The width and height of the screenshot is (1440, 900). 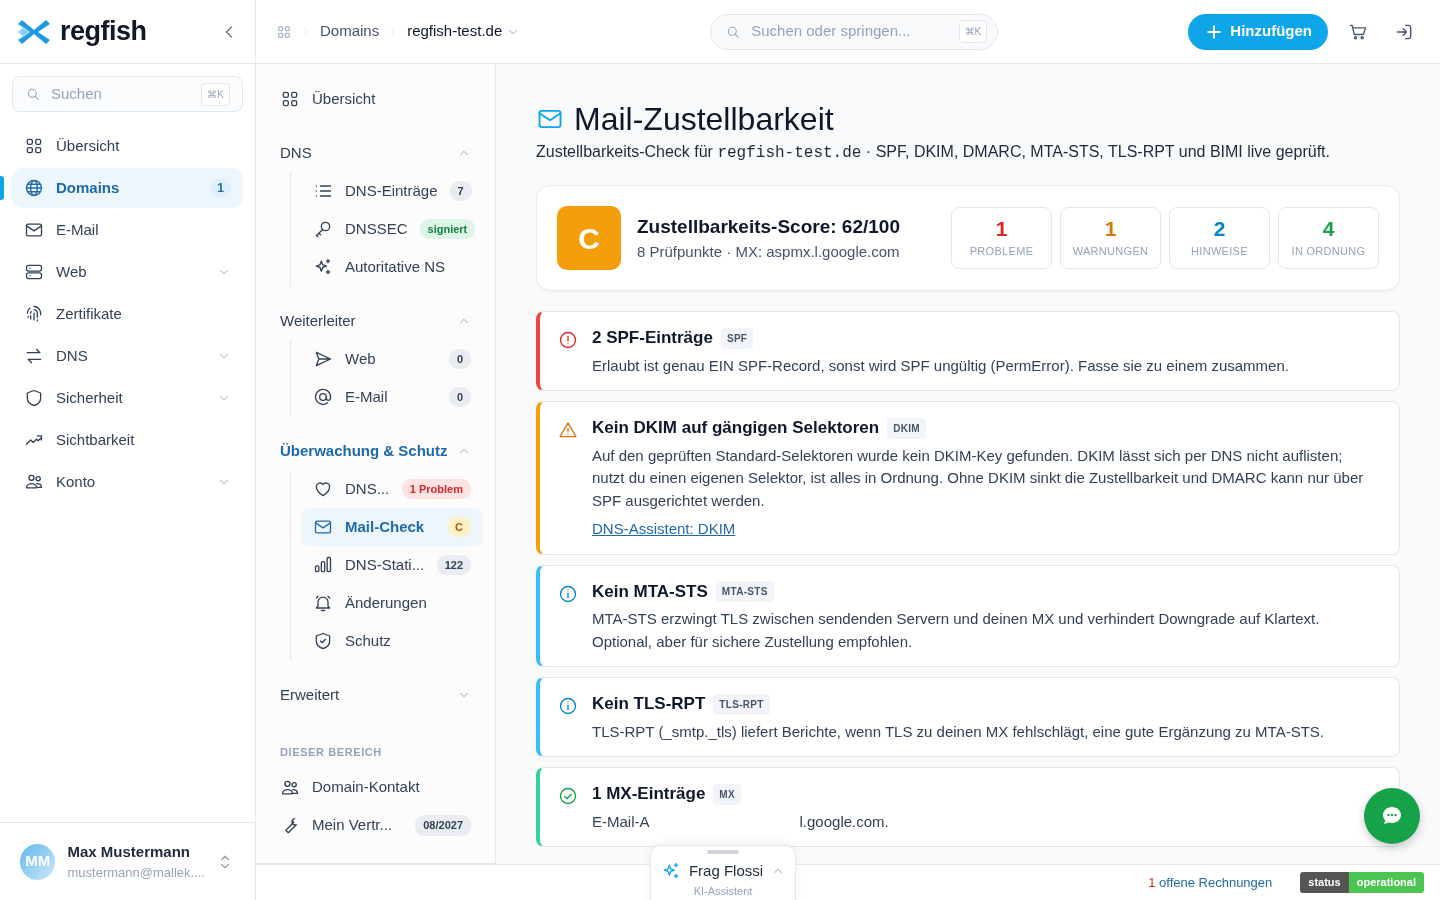 What do you see at coordinates (906, 428) in the screenshot?
I see `finding-tag: DKIM` at bounding box center [906, 428].